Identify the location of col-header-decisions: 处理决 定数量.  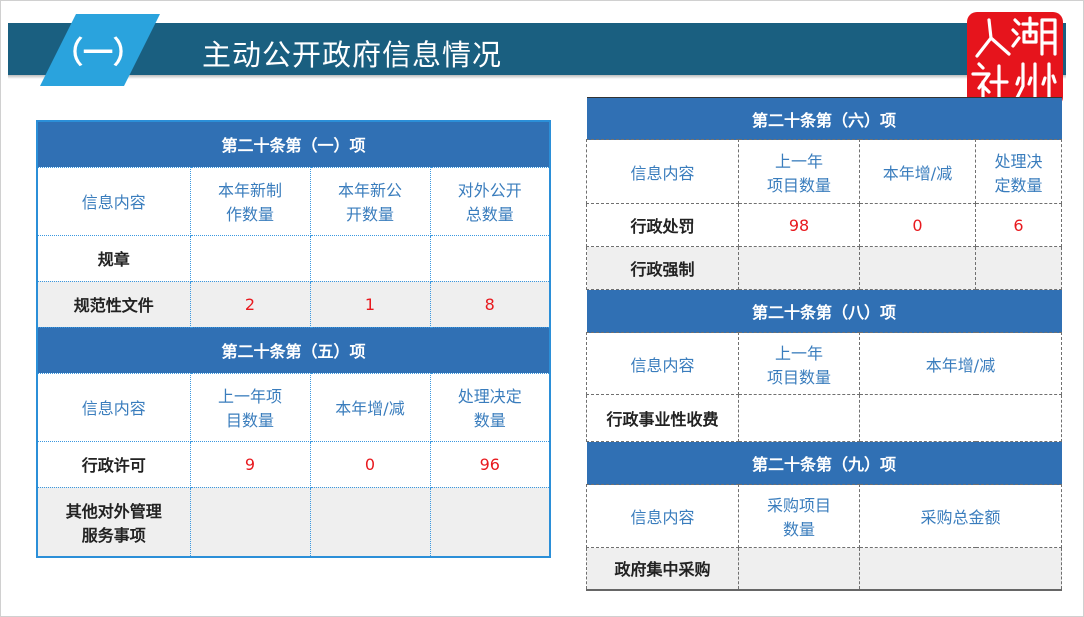
(1018, 171).